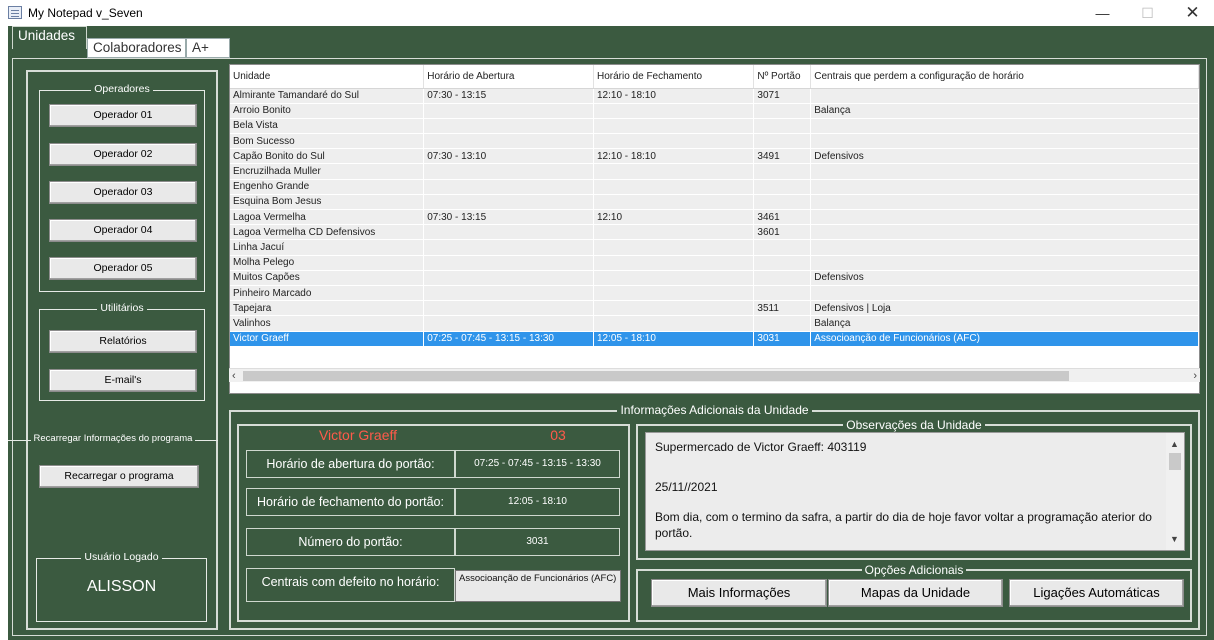 This screenshot has width=1214, height=640. What do you see at coordinates (49, 37) in the screenshot?
I see `tab-unidades: Unidades` at bounding box center [49, 37].